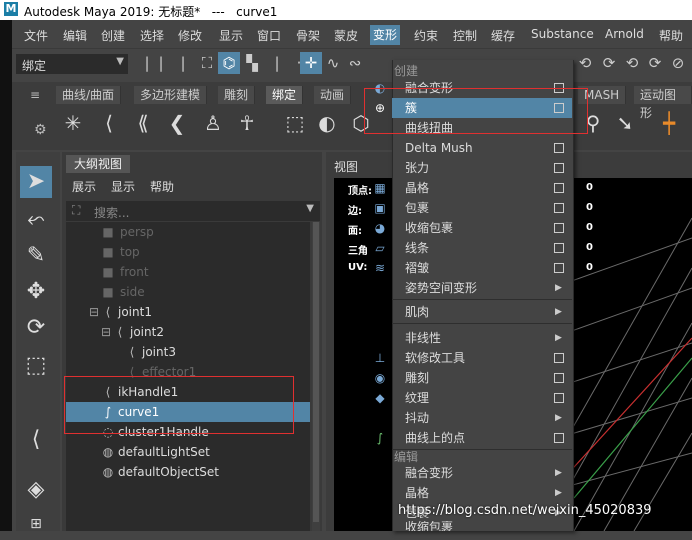 The image size is (692, 540). I want to click on outliner-menu-help: 帮助, so click(162, 186).